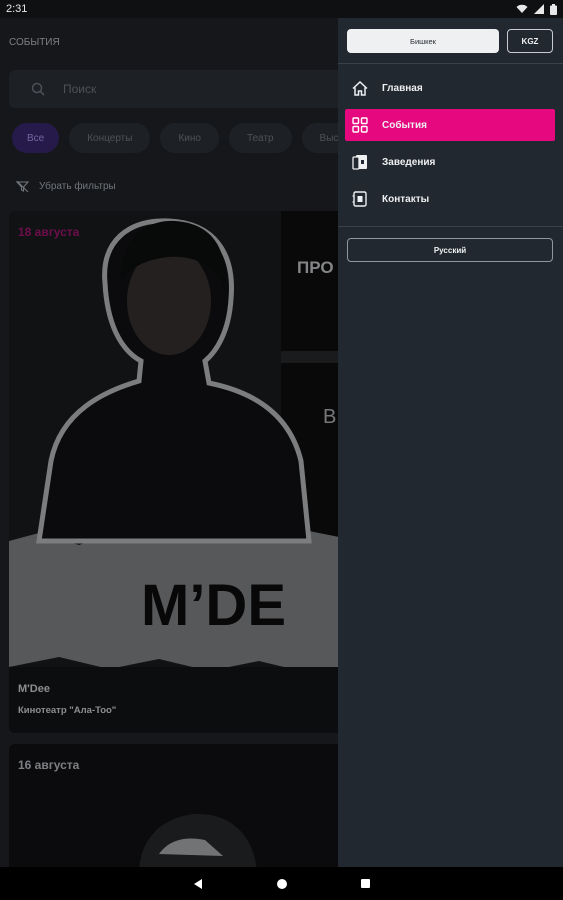  What do you see at coordinates (360, 125) in the screenshot?
I see `grid-icon` at bounding box center [360, 125].